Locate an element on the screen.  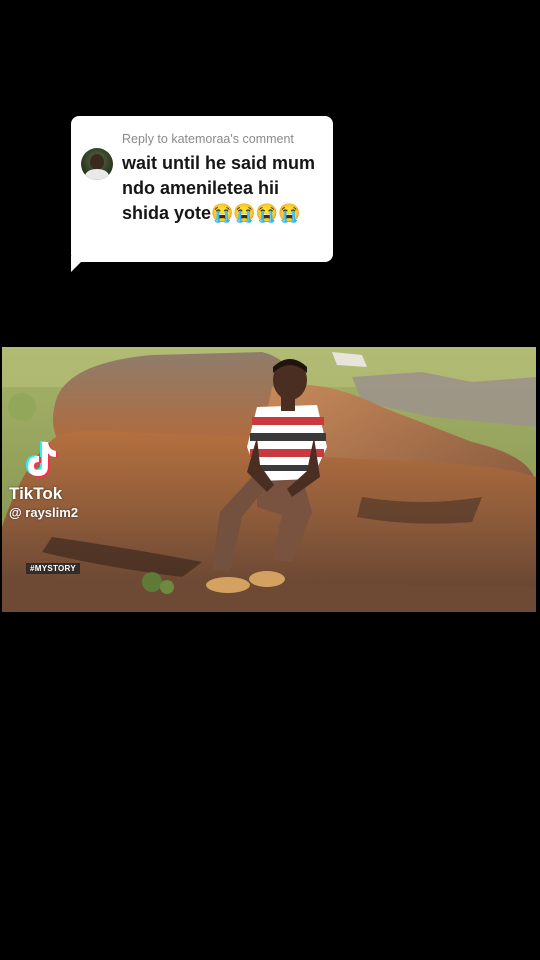
tiktok-note-icon is located at coordinates (42, 459).